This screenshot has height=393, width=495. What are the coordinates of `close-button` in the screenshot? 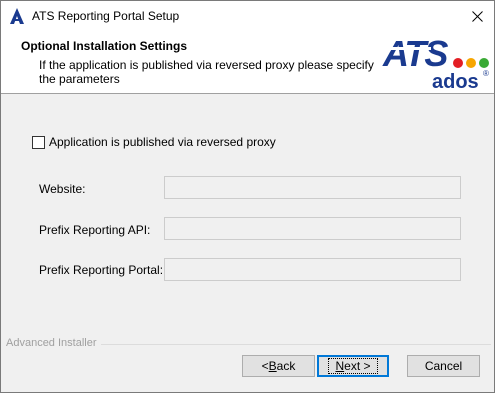 It's located at (477, 16).